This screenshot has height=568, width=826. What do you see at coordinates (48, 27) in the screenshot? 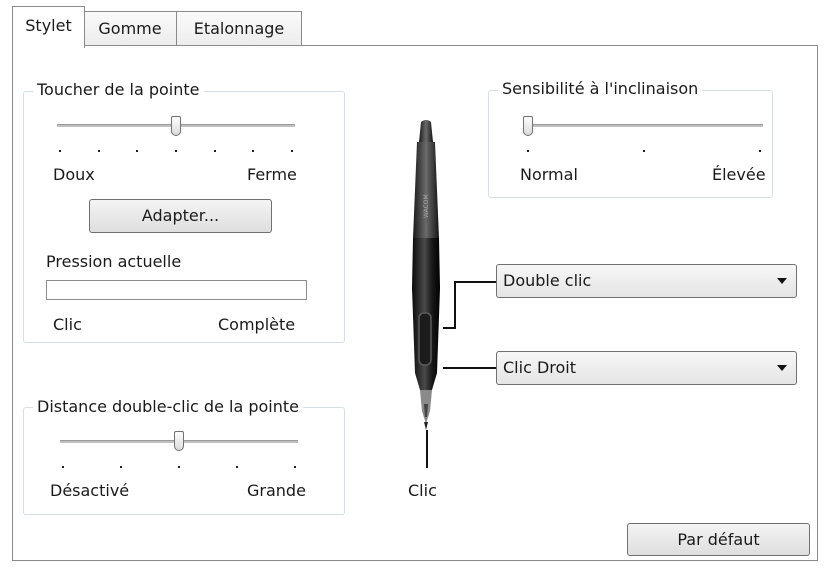
I see `tab-stylet: Stylet` at bounding box center [48, 27].